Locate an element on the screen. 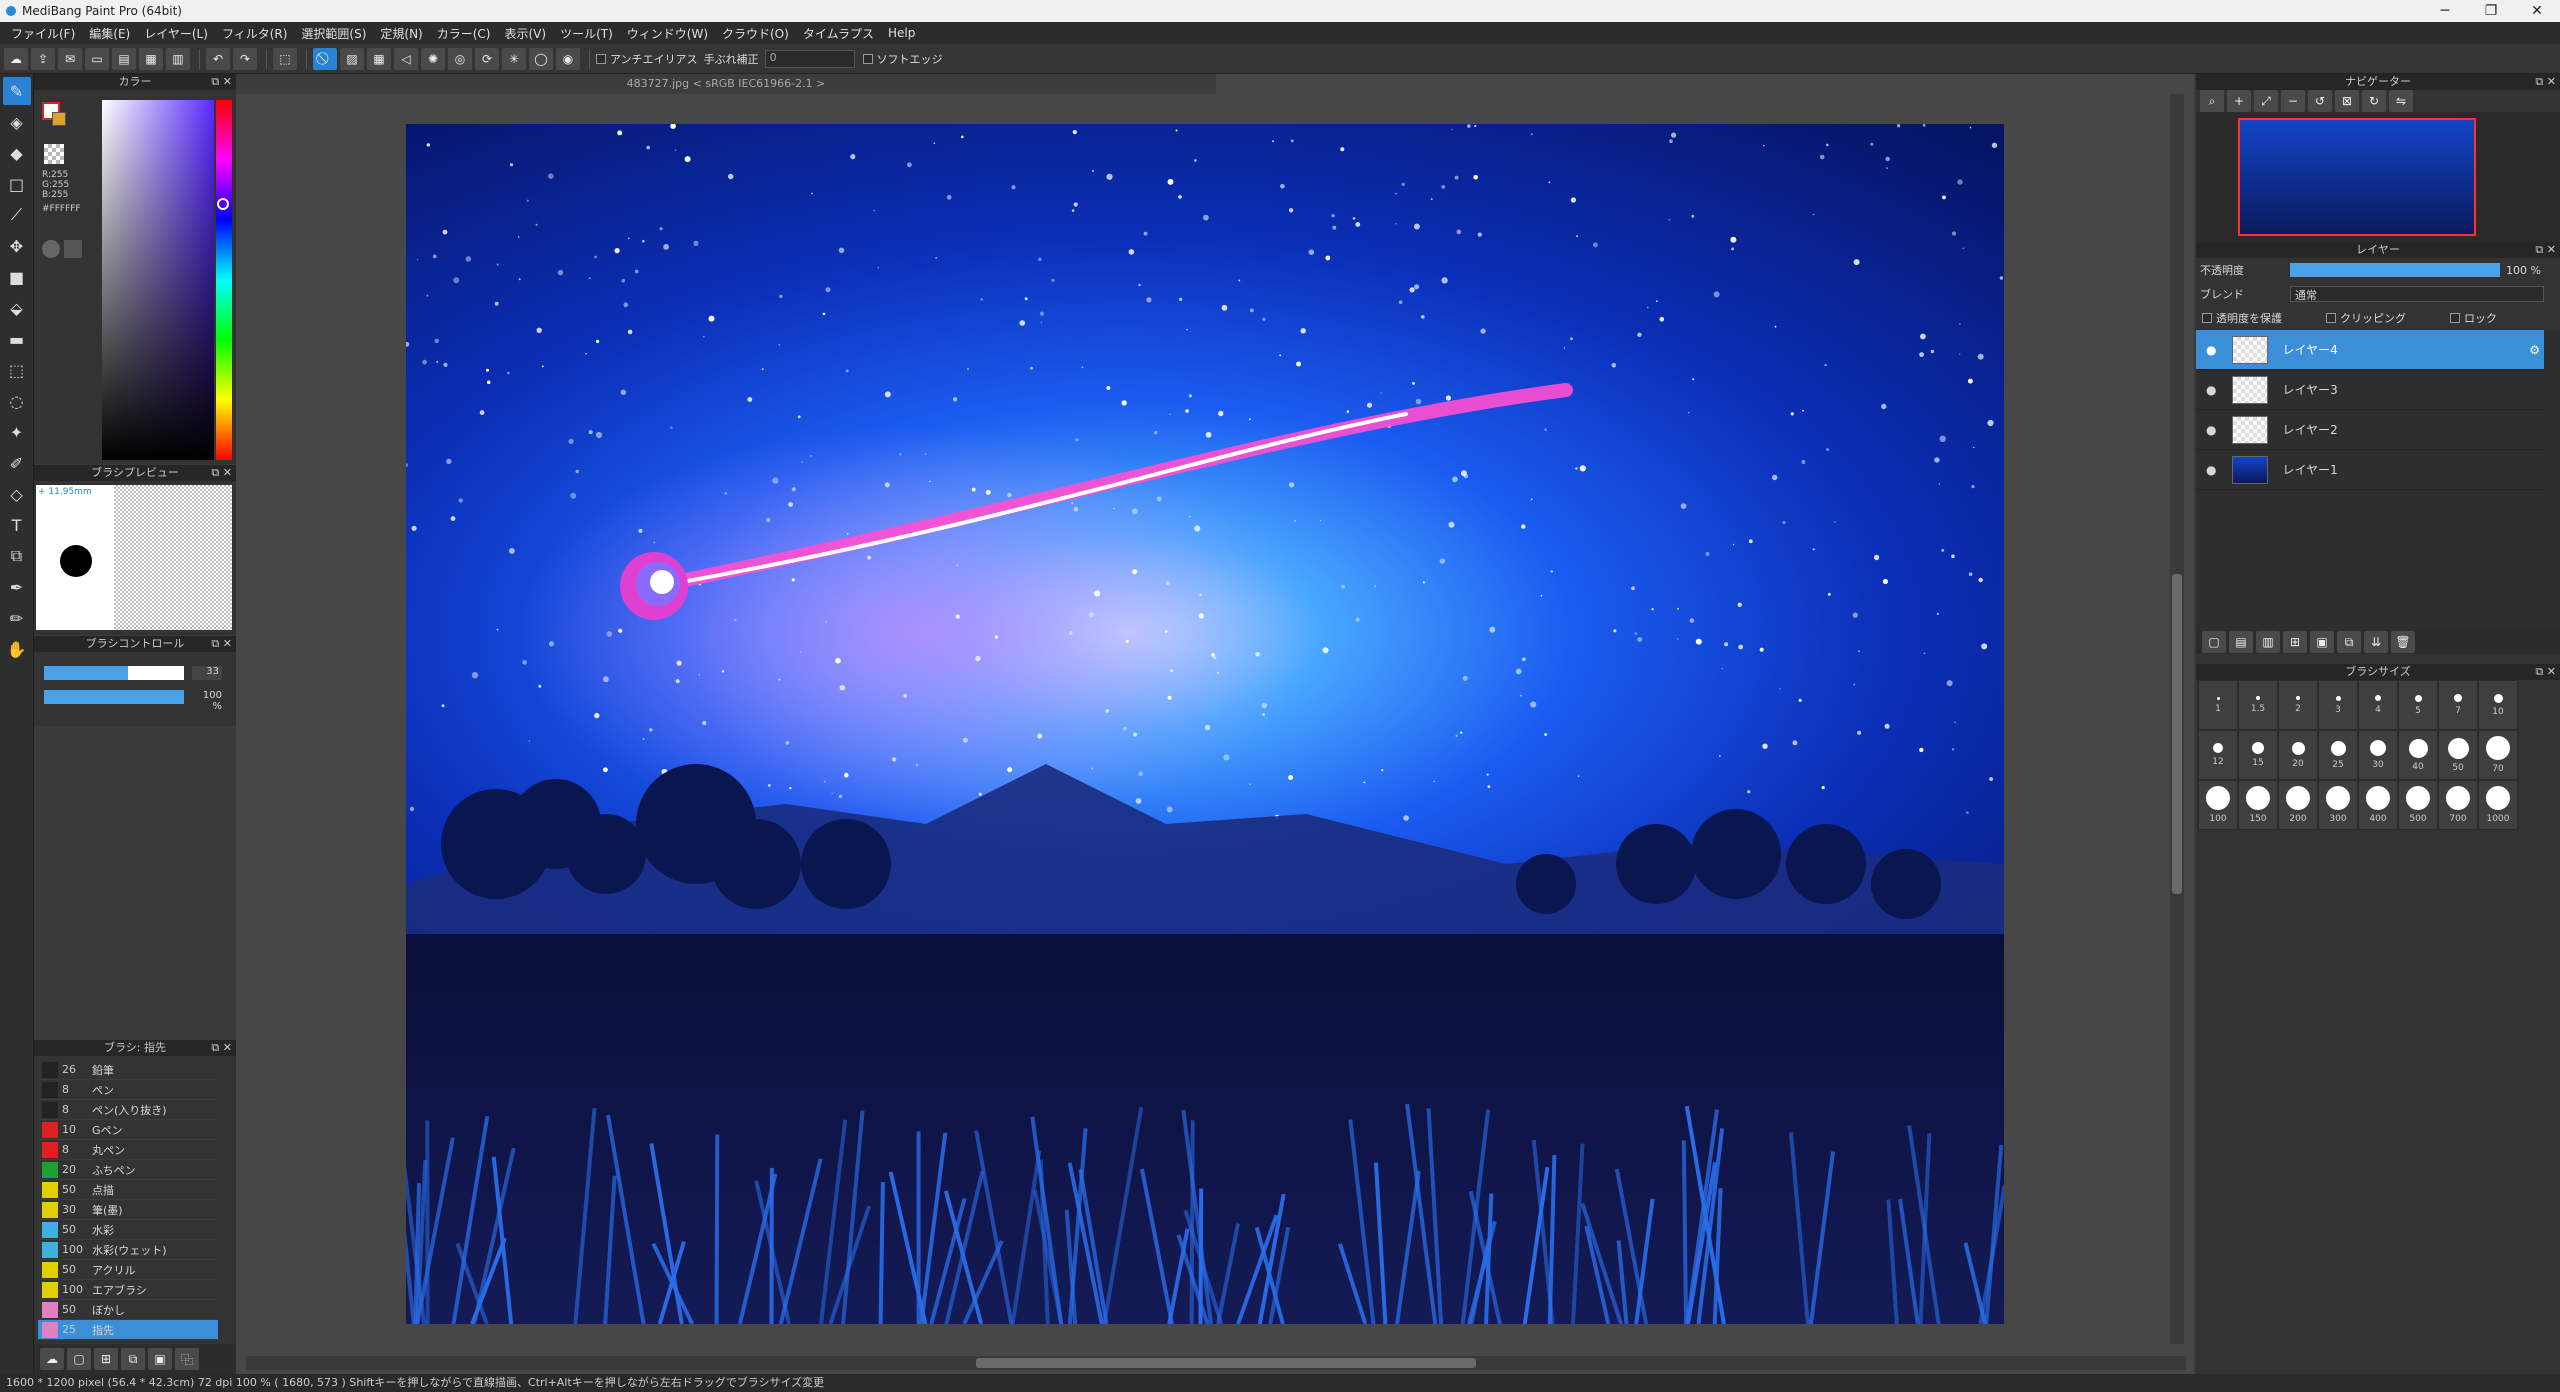 This screenshot has height=1392, width=2560. transparent-swatch is located at coordinates (54, 154).